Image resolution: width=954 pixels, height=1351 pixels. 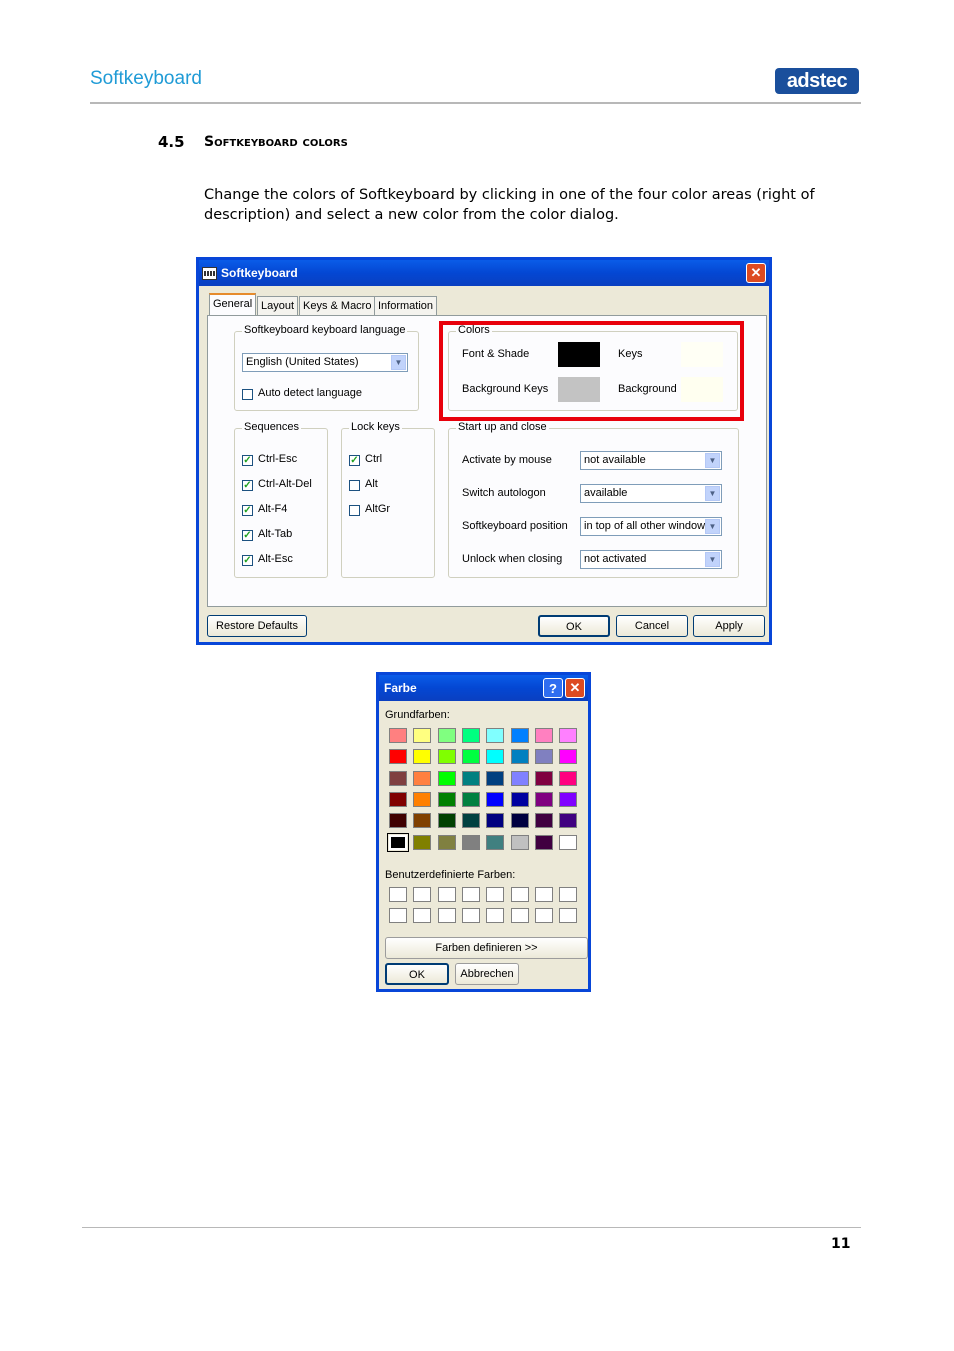 What do you see at coordinates (652, 626) in the screenshot?
I see `cancel-button: Cancel` at bounding box center [652, 626].